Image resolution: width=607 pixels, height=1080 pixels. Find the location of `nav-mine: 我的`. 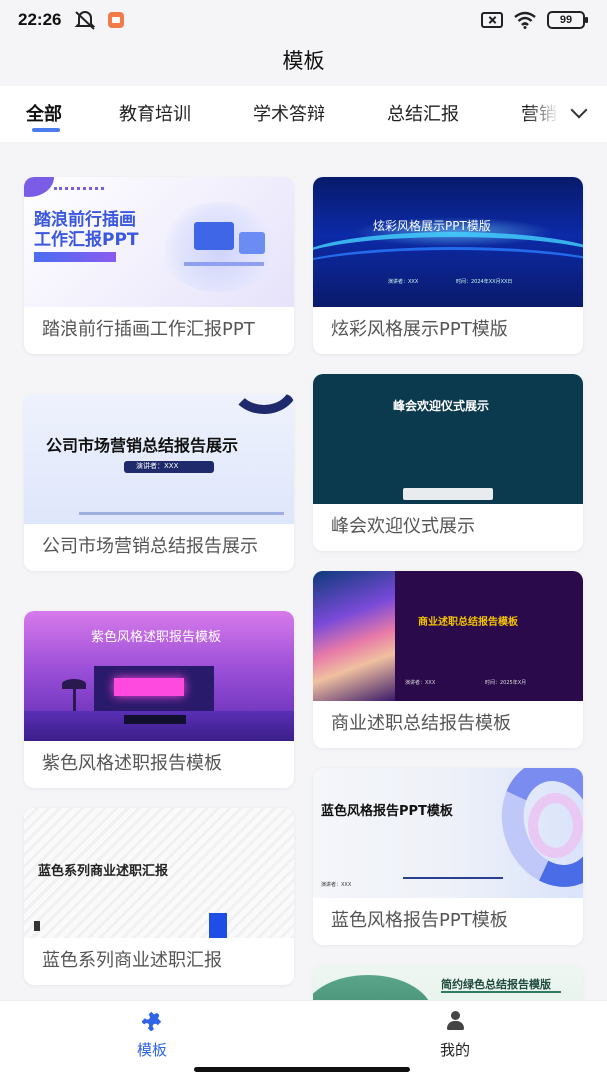

nav-mine: 我的 is located at coordinates (455, 1035).